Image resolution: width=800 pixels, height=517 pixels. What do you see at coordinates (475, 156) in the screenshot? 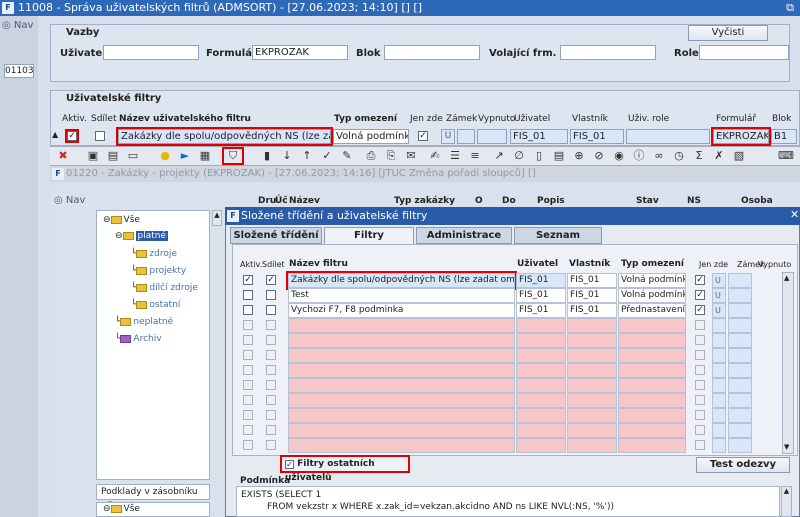
I see `numbered-list-icon: ≡` at bounding box center [475, 156].